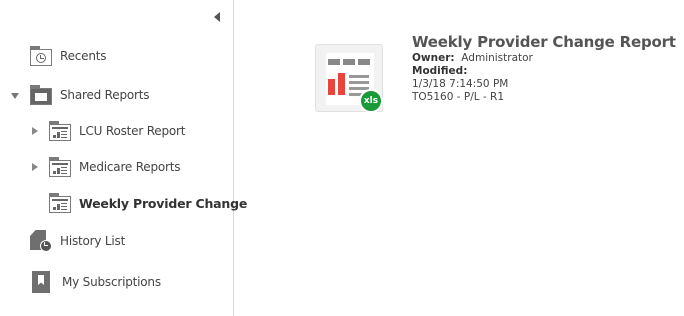 This screenshot has width=684, height=316. I want to click on sidebar-item-label: History List, so click(93, 241).